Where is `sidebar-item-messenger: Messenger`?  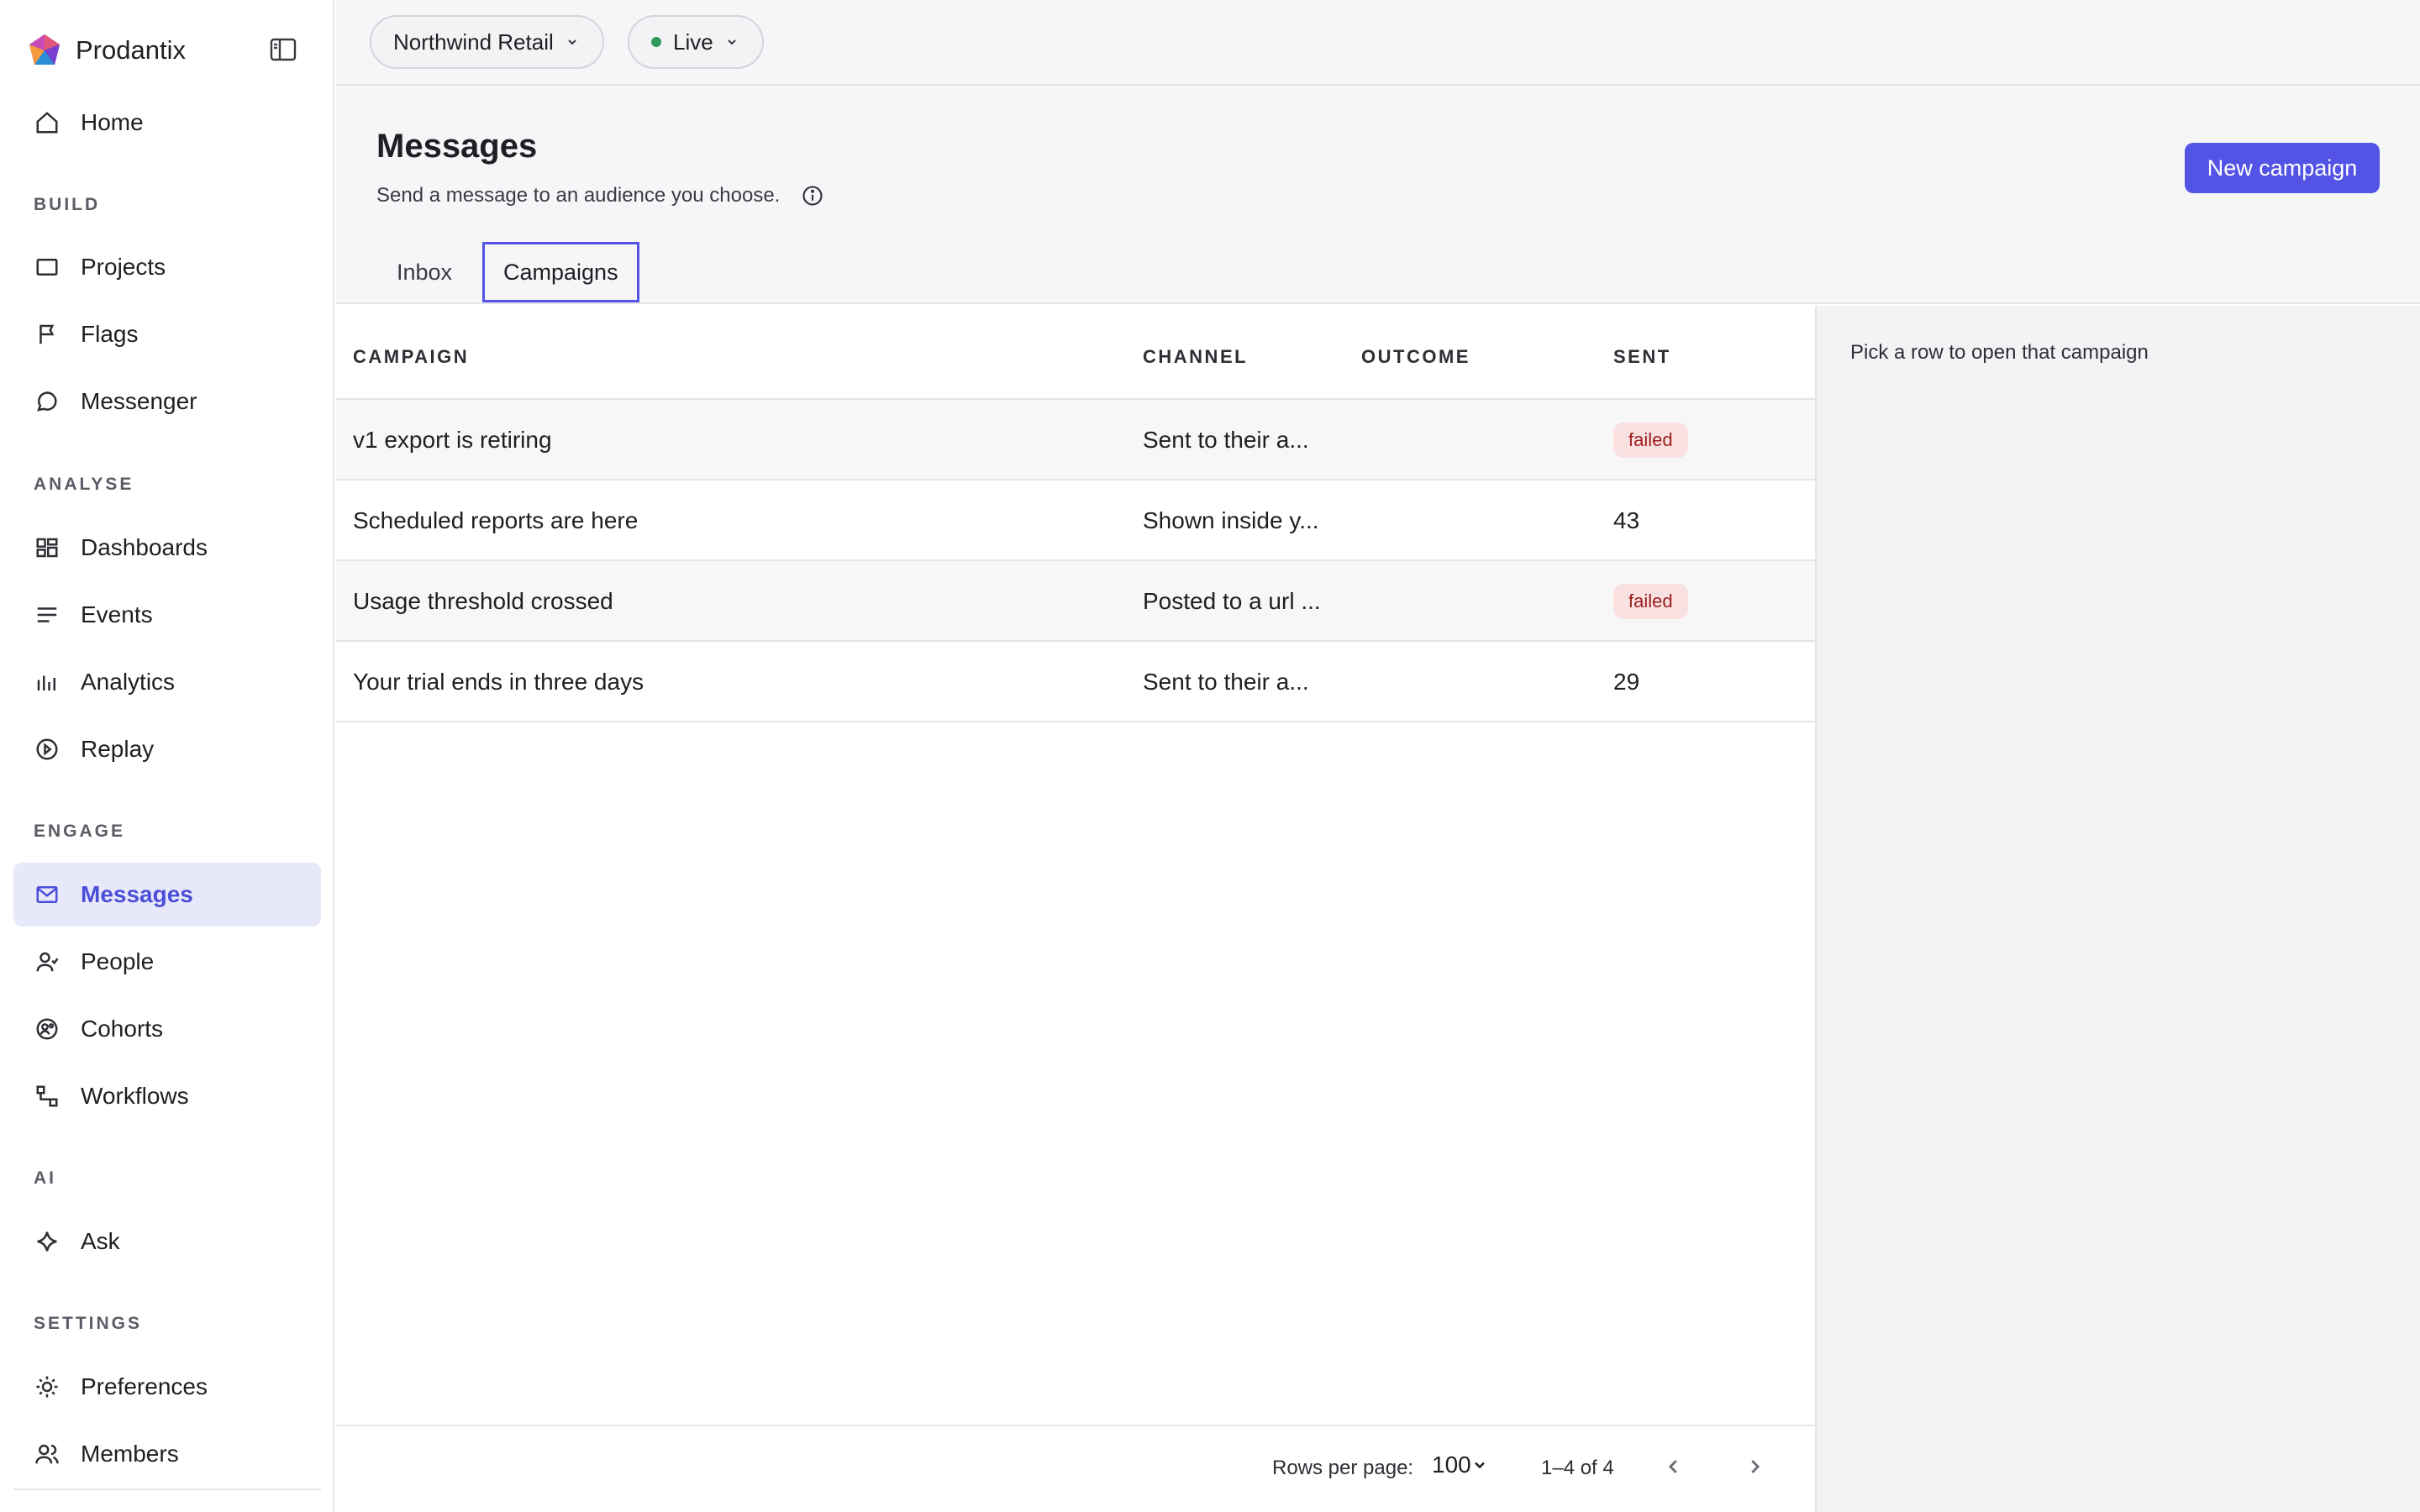 sidebar-item-messenger: Messenger is located at coordinates (167, 401).